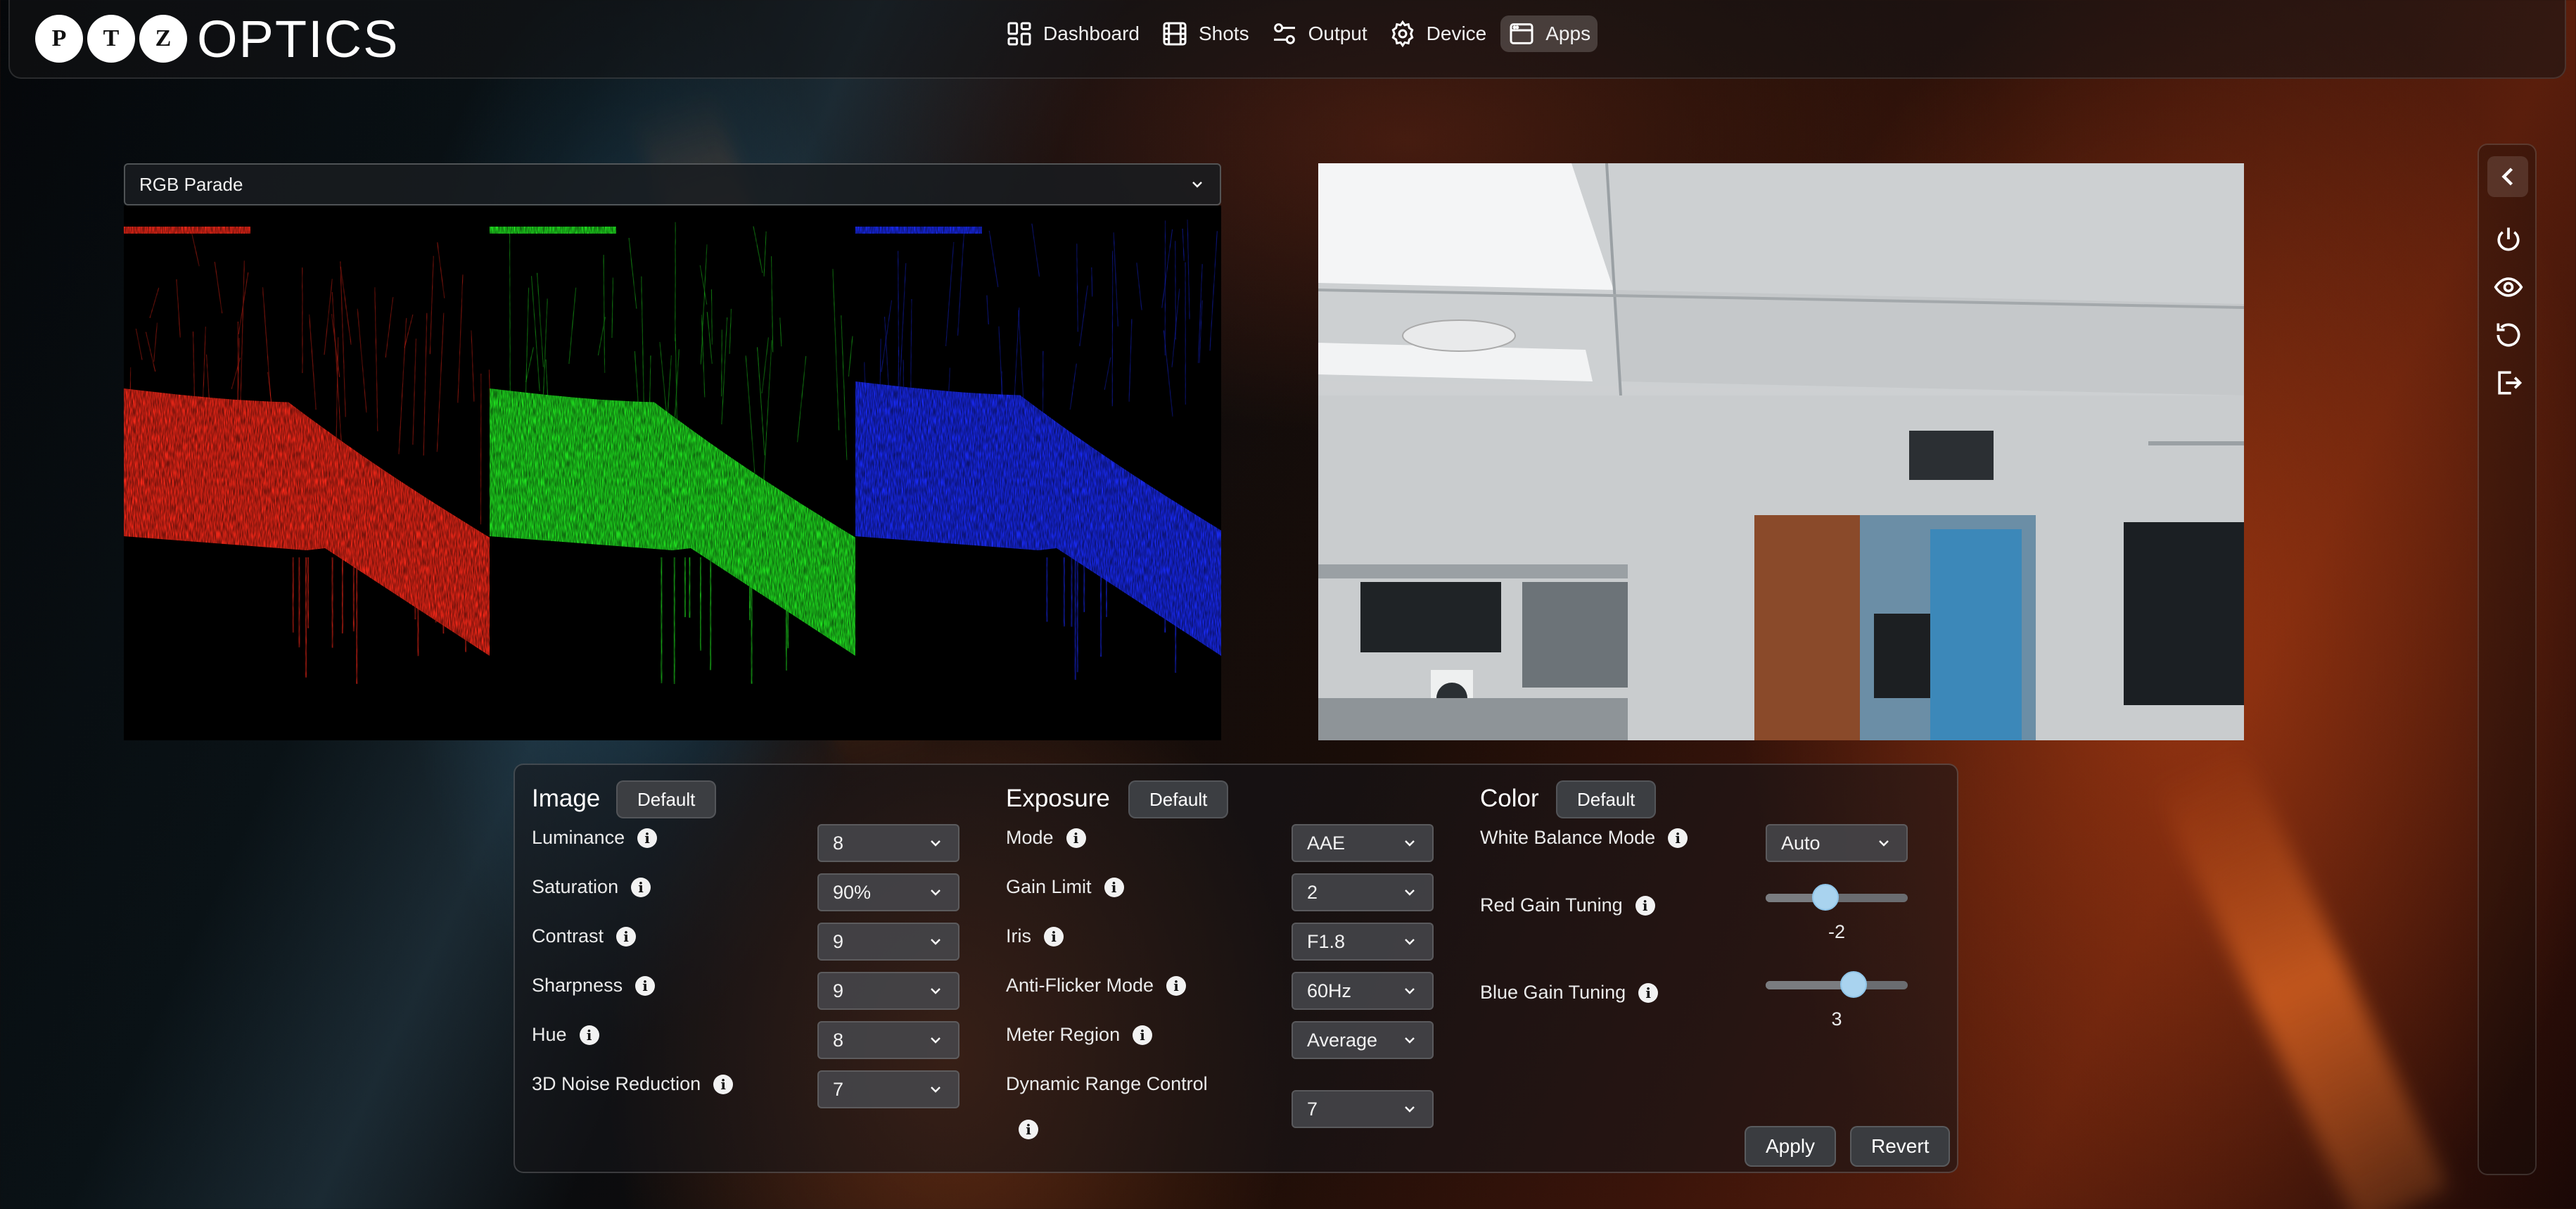  I want to click on gear-icon, so click(1403, 34).